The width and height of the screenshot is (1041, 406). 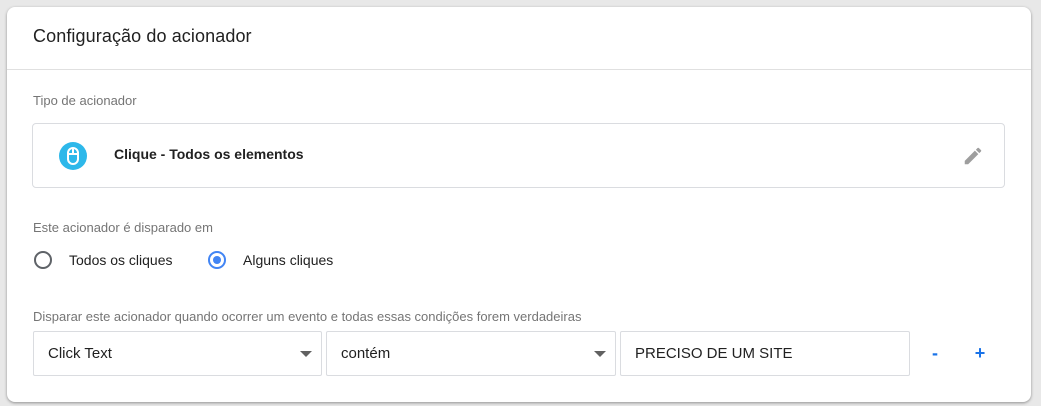 I want to click on trigger-type-label: Tipo de acionador, so click(x=85, y=100).